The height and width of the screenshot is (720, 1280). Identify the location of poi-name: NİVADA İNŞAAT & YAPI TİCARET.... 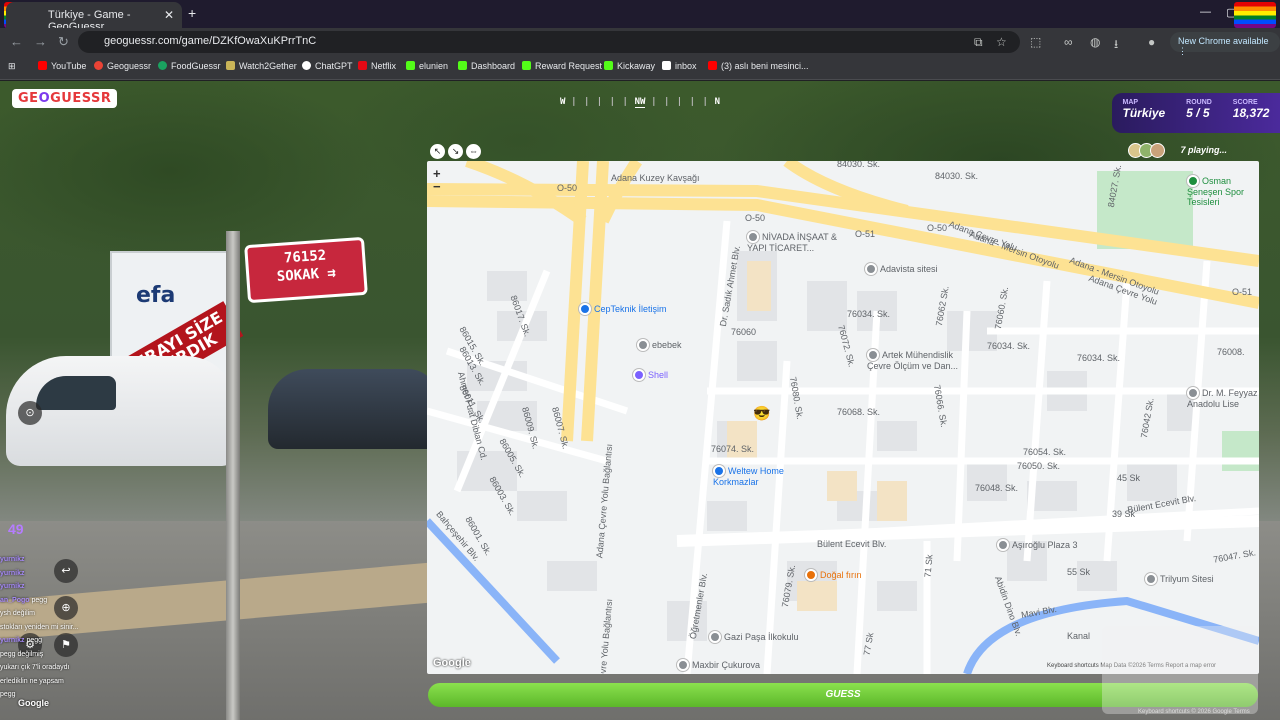
(792, 242).